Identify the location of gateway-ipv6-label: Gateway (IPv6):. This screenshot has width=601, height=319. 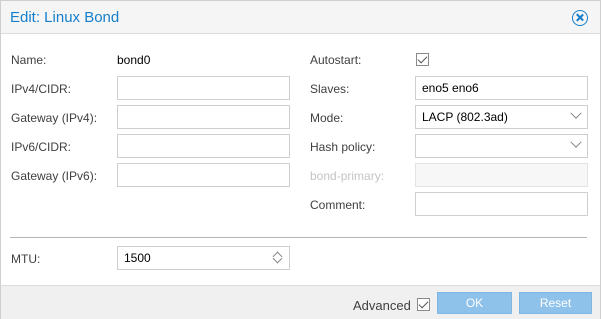
(54, 176).